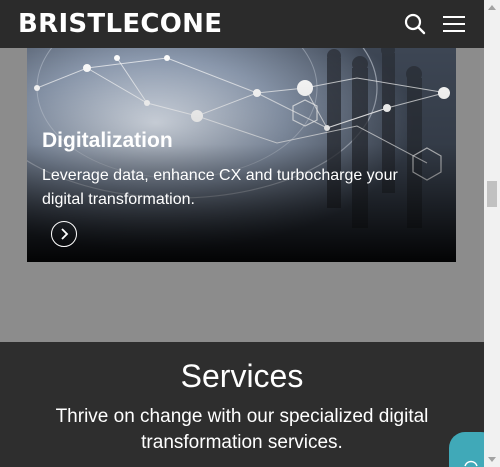  What do you see at coordinates (120, 24) in the screenshot?
I see `brand-logo: BRISTLECONE` at bounding box center [120, 24].